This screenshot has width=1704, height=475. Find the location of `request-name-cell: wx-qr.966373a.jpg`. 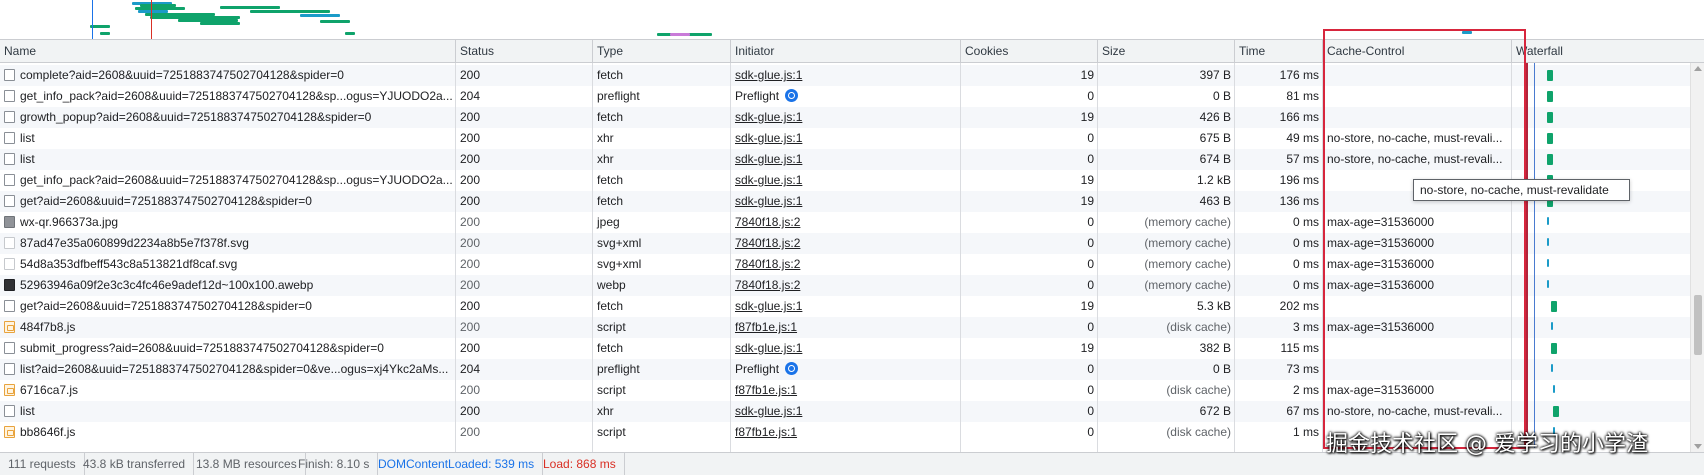

request-name-cell: wx-qr.966373a.jpg is located at coordinates (228, 222).